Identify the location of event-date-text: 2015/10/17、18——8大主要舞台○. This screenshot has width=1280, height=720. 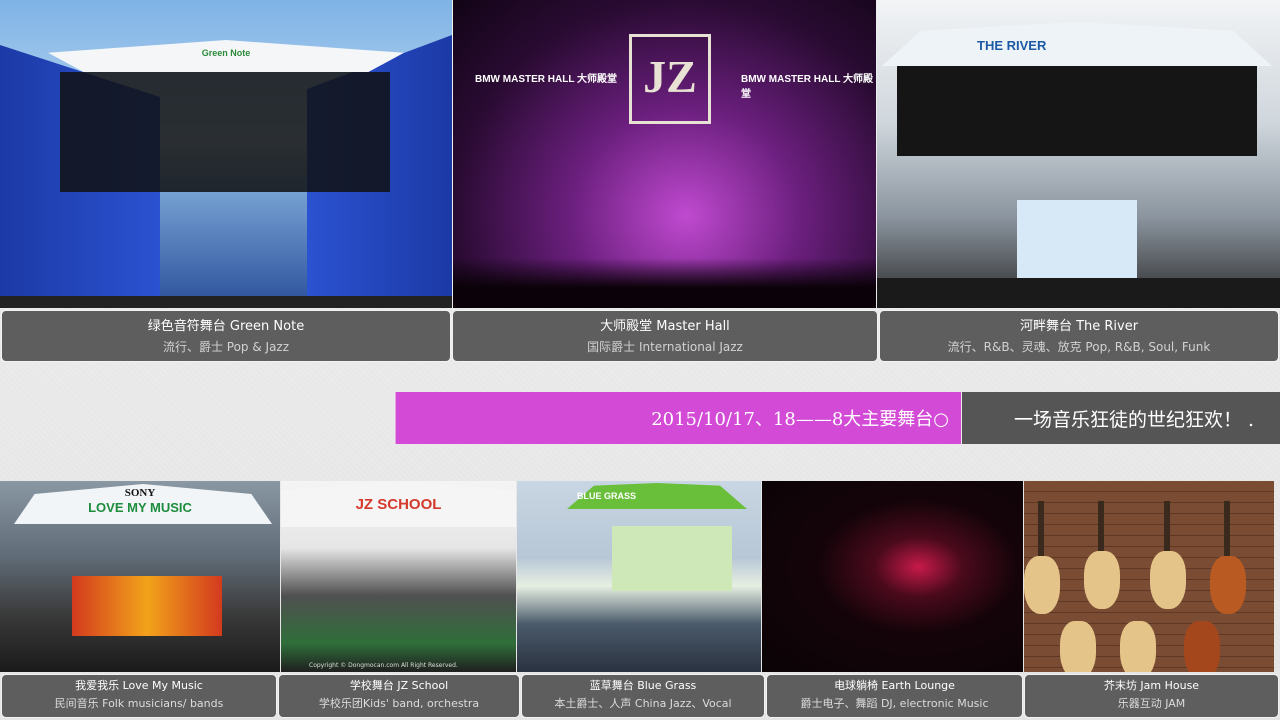
(800, 419).